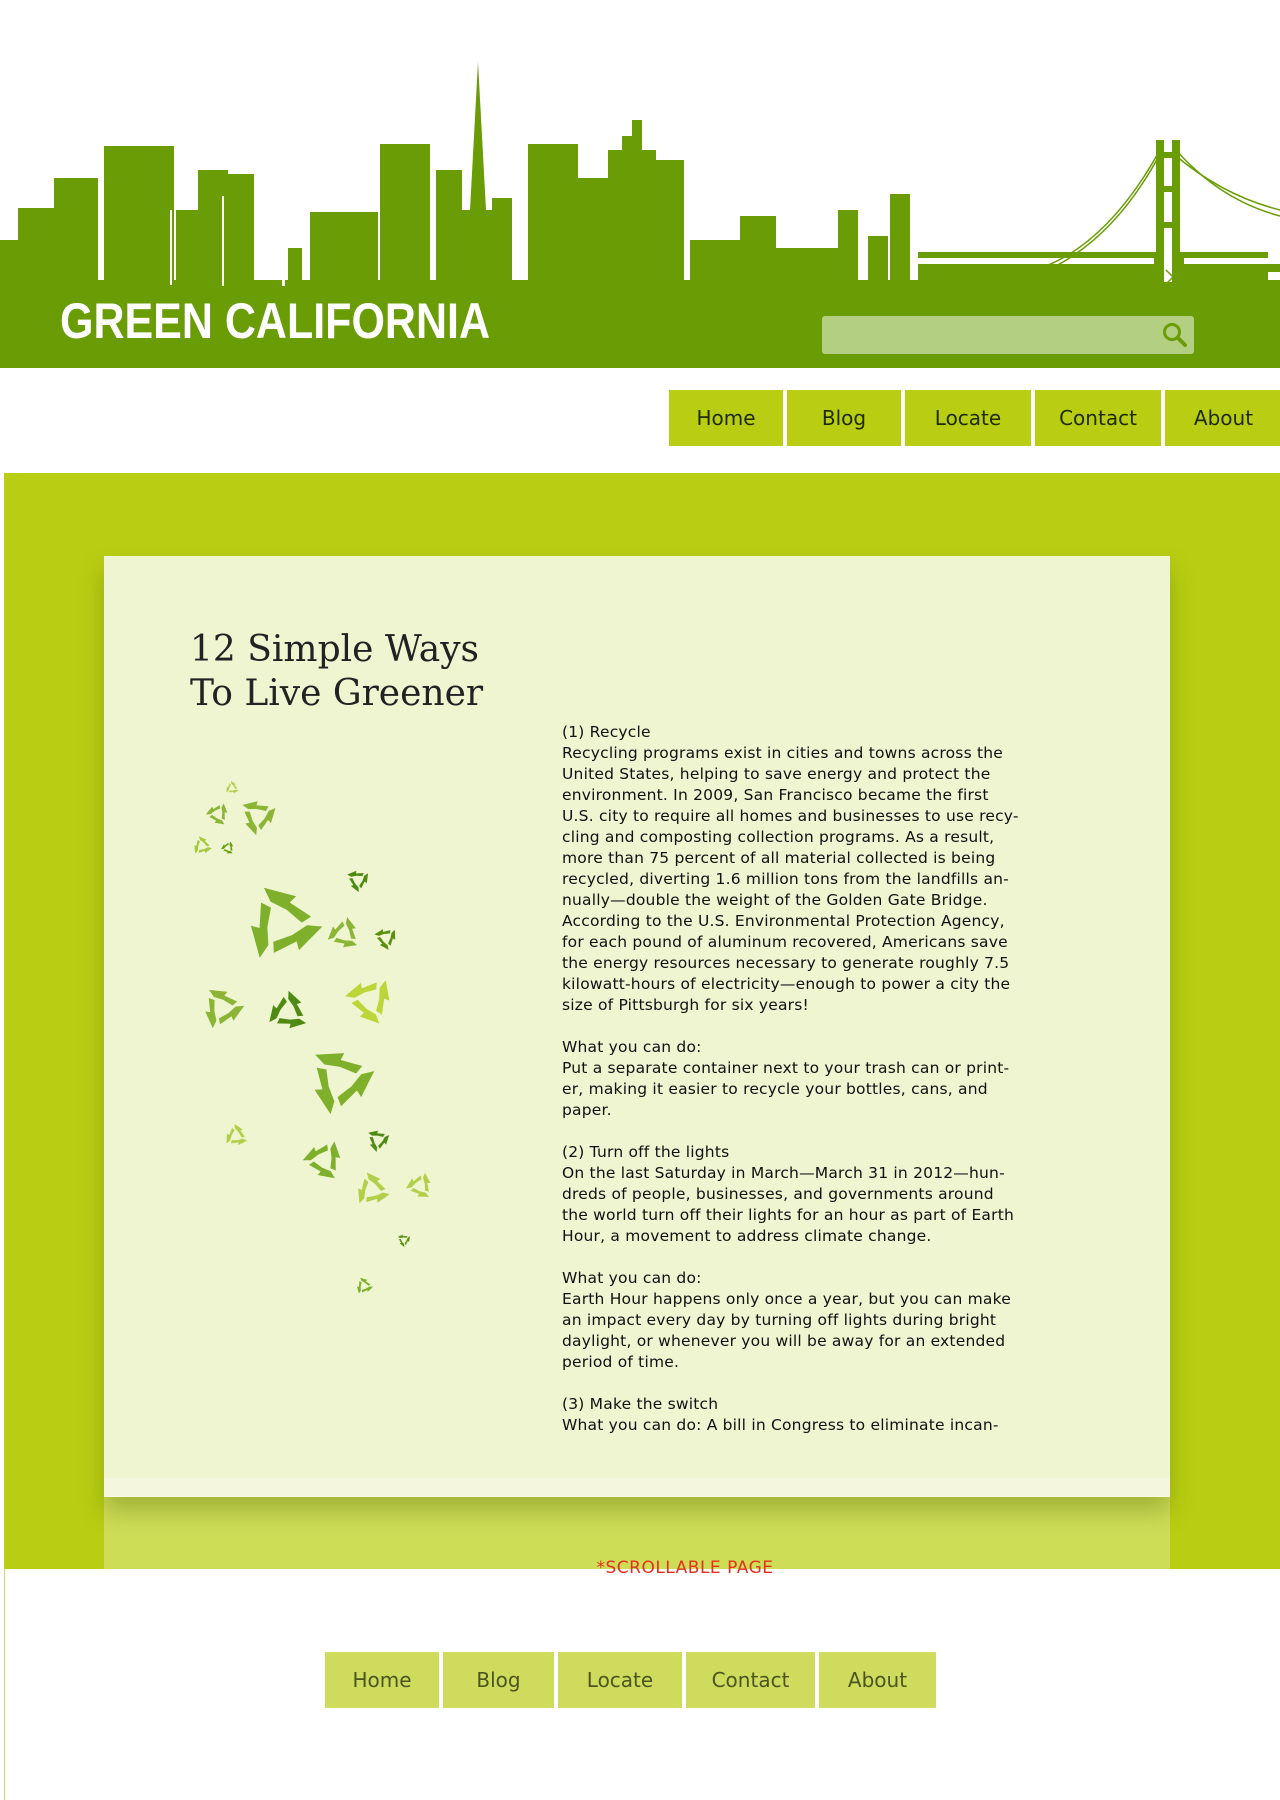  Describe the element at coordinates (4, 1684) in the screenshot. I see `page-edge-line` at that location.